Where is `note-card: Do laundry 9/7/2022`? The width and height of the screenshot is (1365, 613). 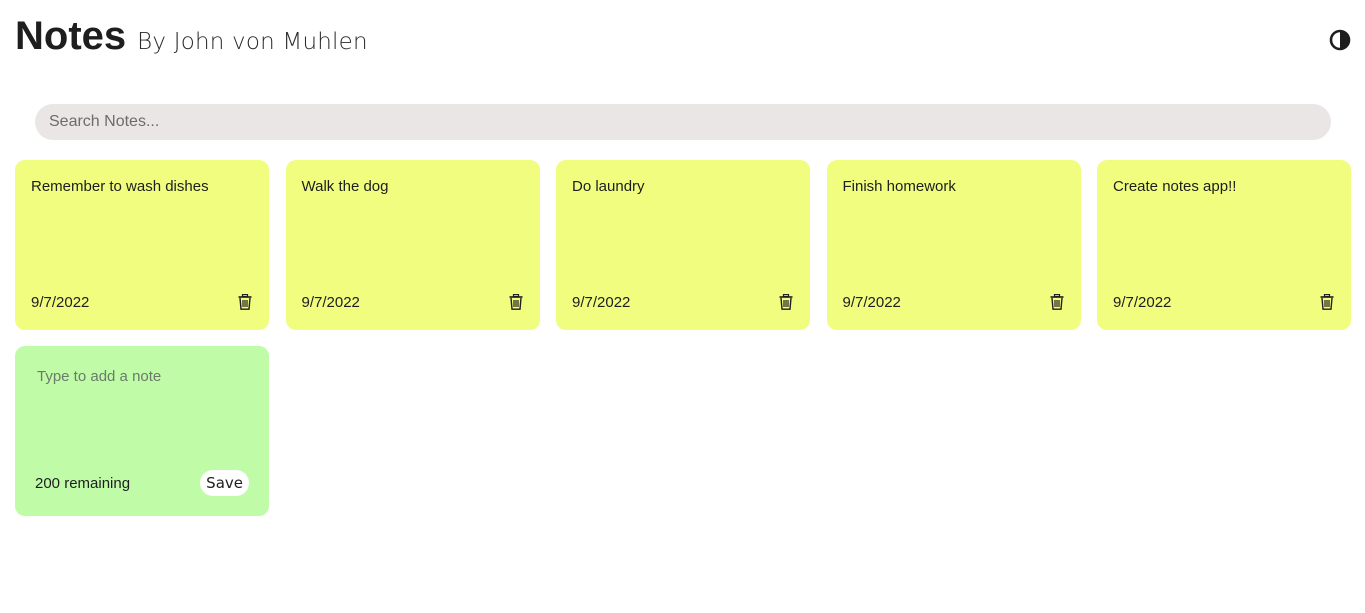 note-card: Do laundry 9/7/2022 is located at coordinates (683, 245).